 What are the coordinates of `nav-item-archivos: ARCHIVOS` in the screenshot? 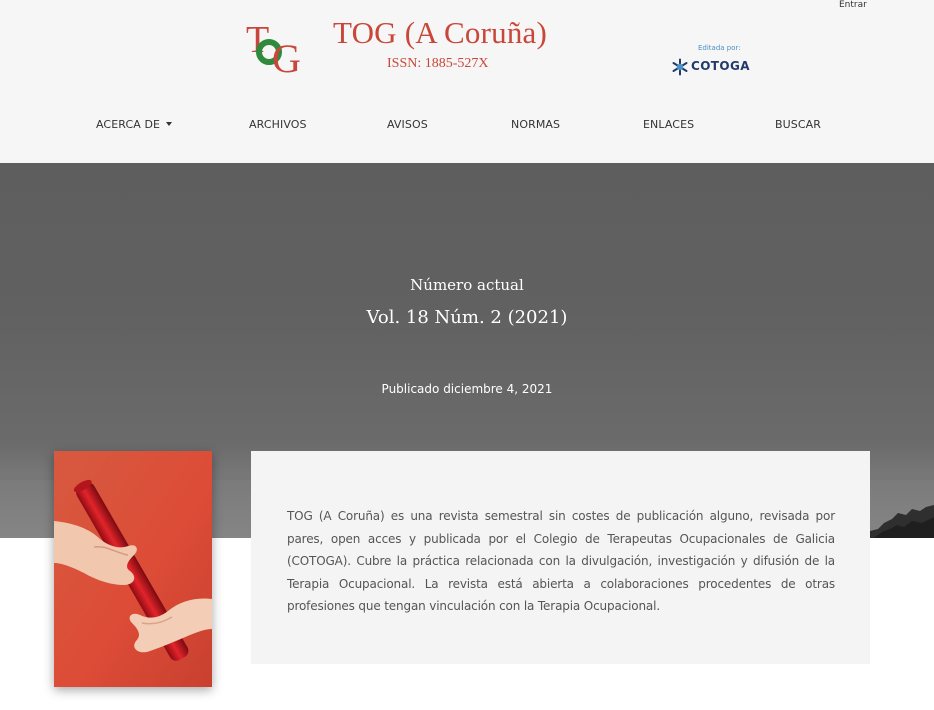 It's located at (278, 124).